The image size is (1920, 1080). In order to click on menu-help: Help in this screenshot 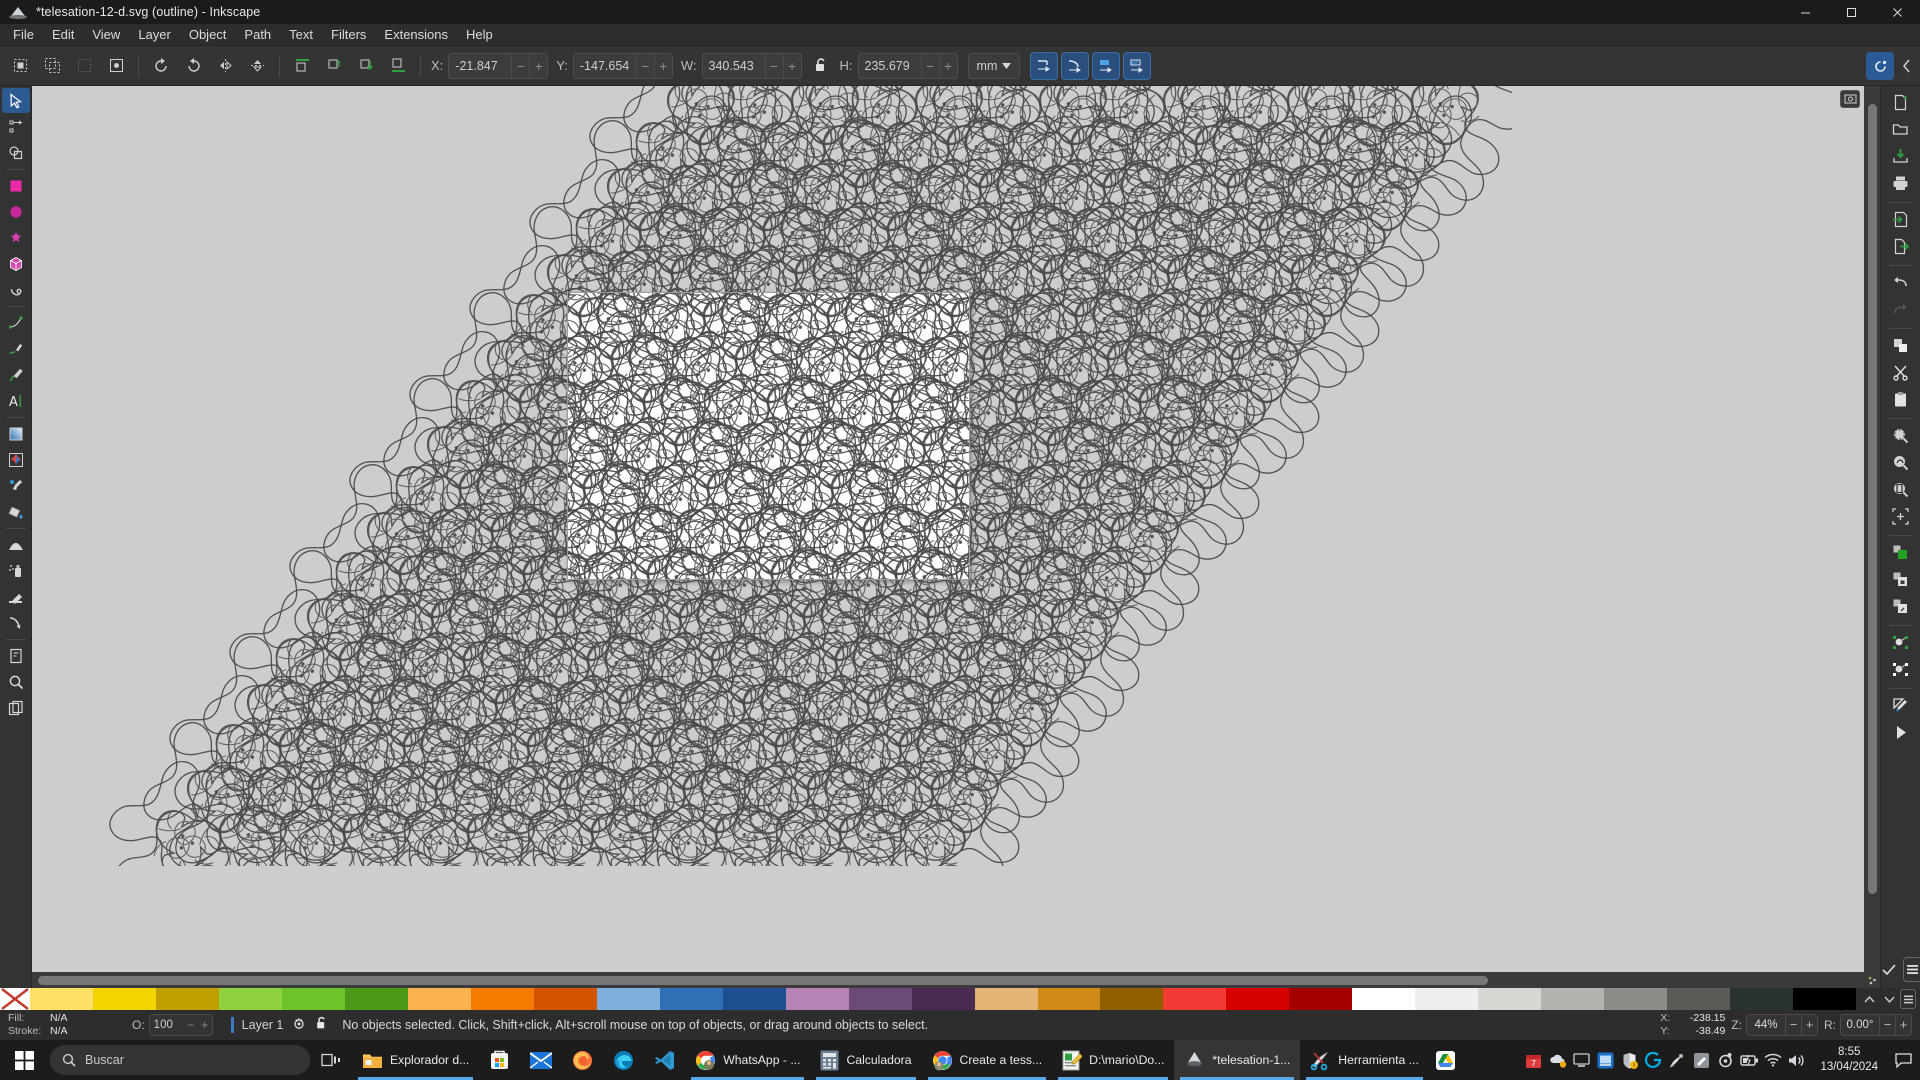, I will do `click(479, 35)`.